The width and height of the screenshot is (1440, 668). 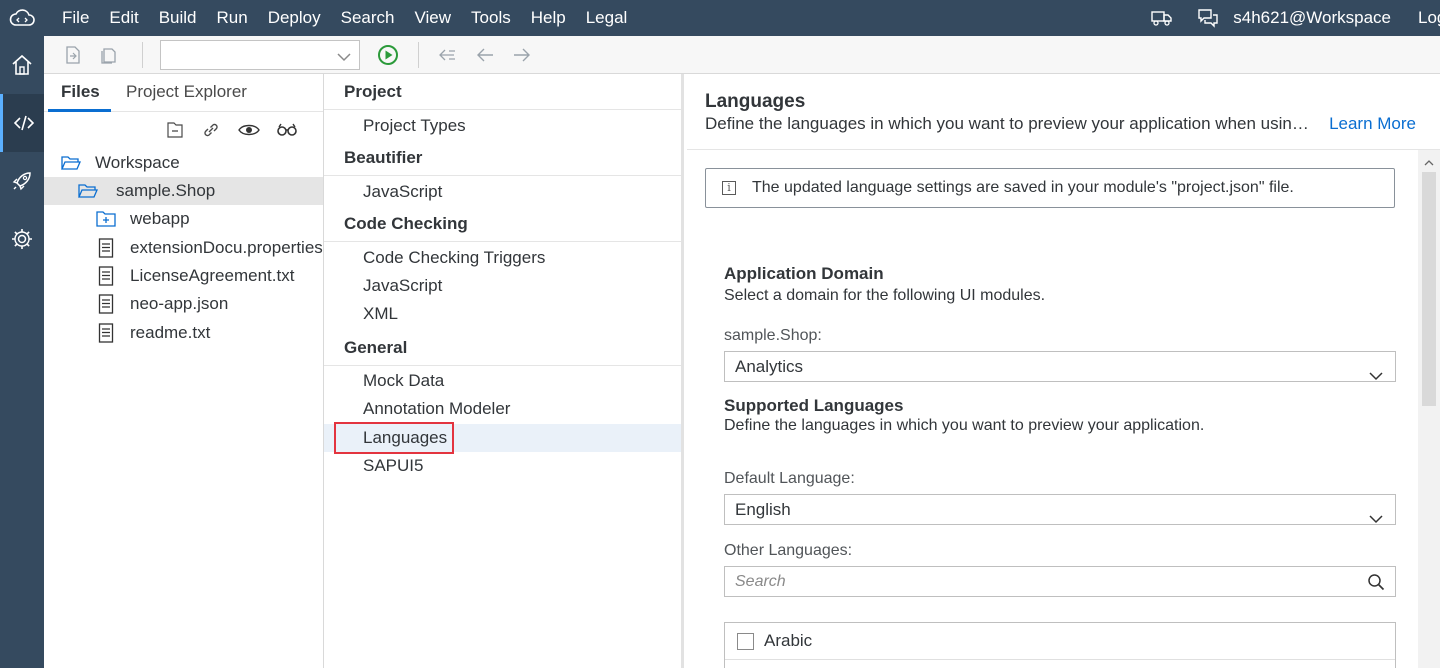 What do you see at coordinates (1376, 584) in the screenshot?
I see `search-icon` at bounding box center [1376, 584].